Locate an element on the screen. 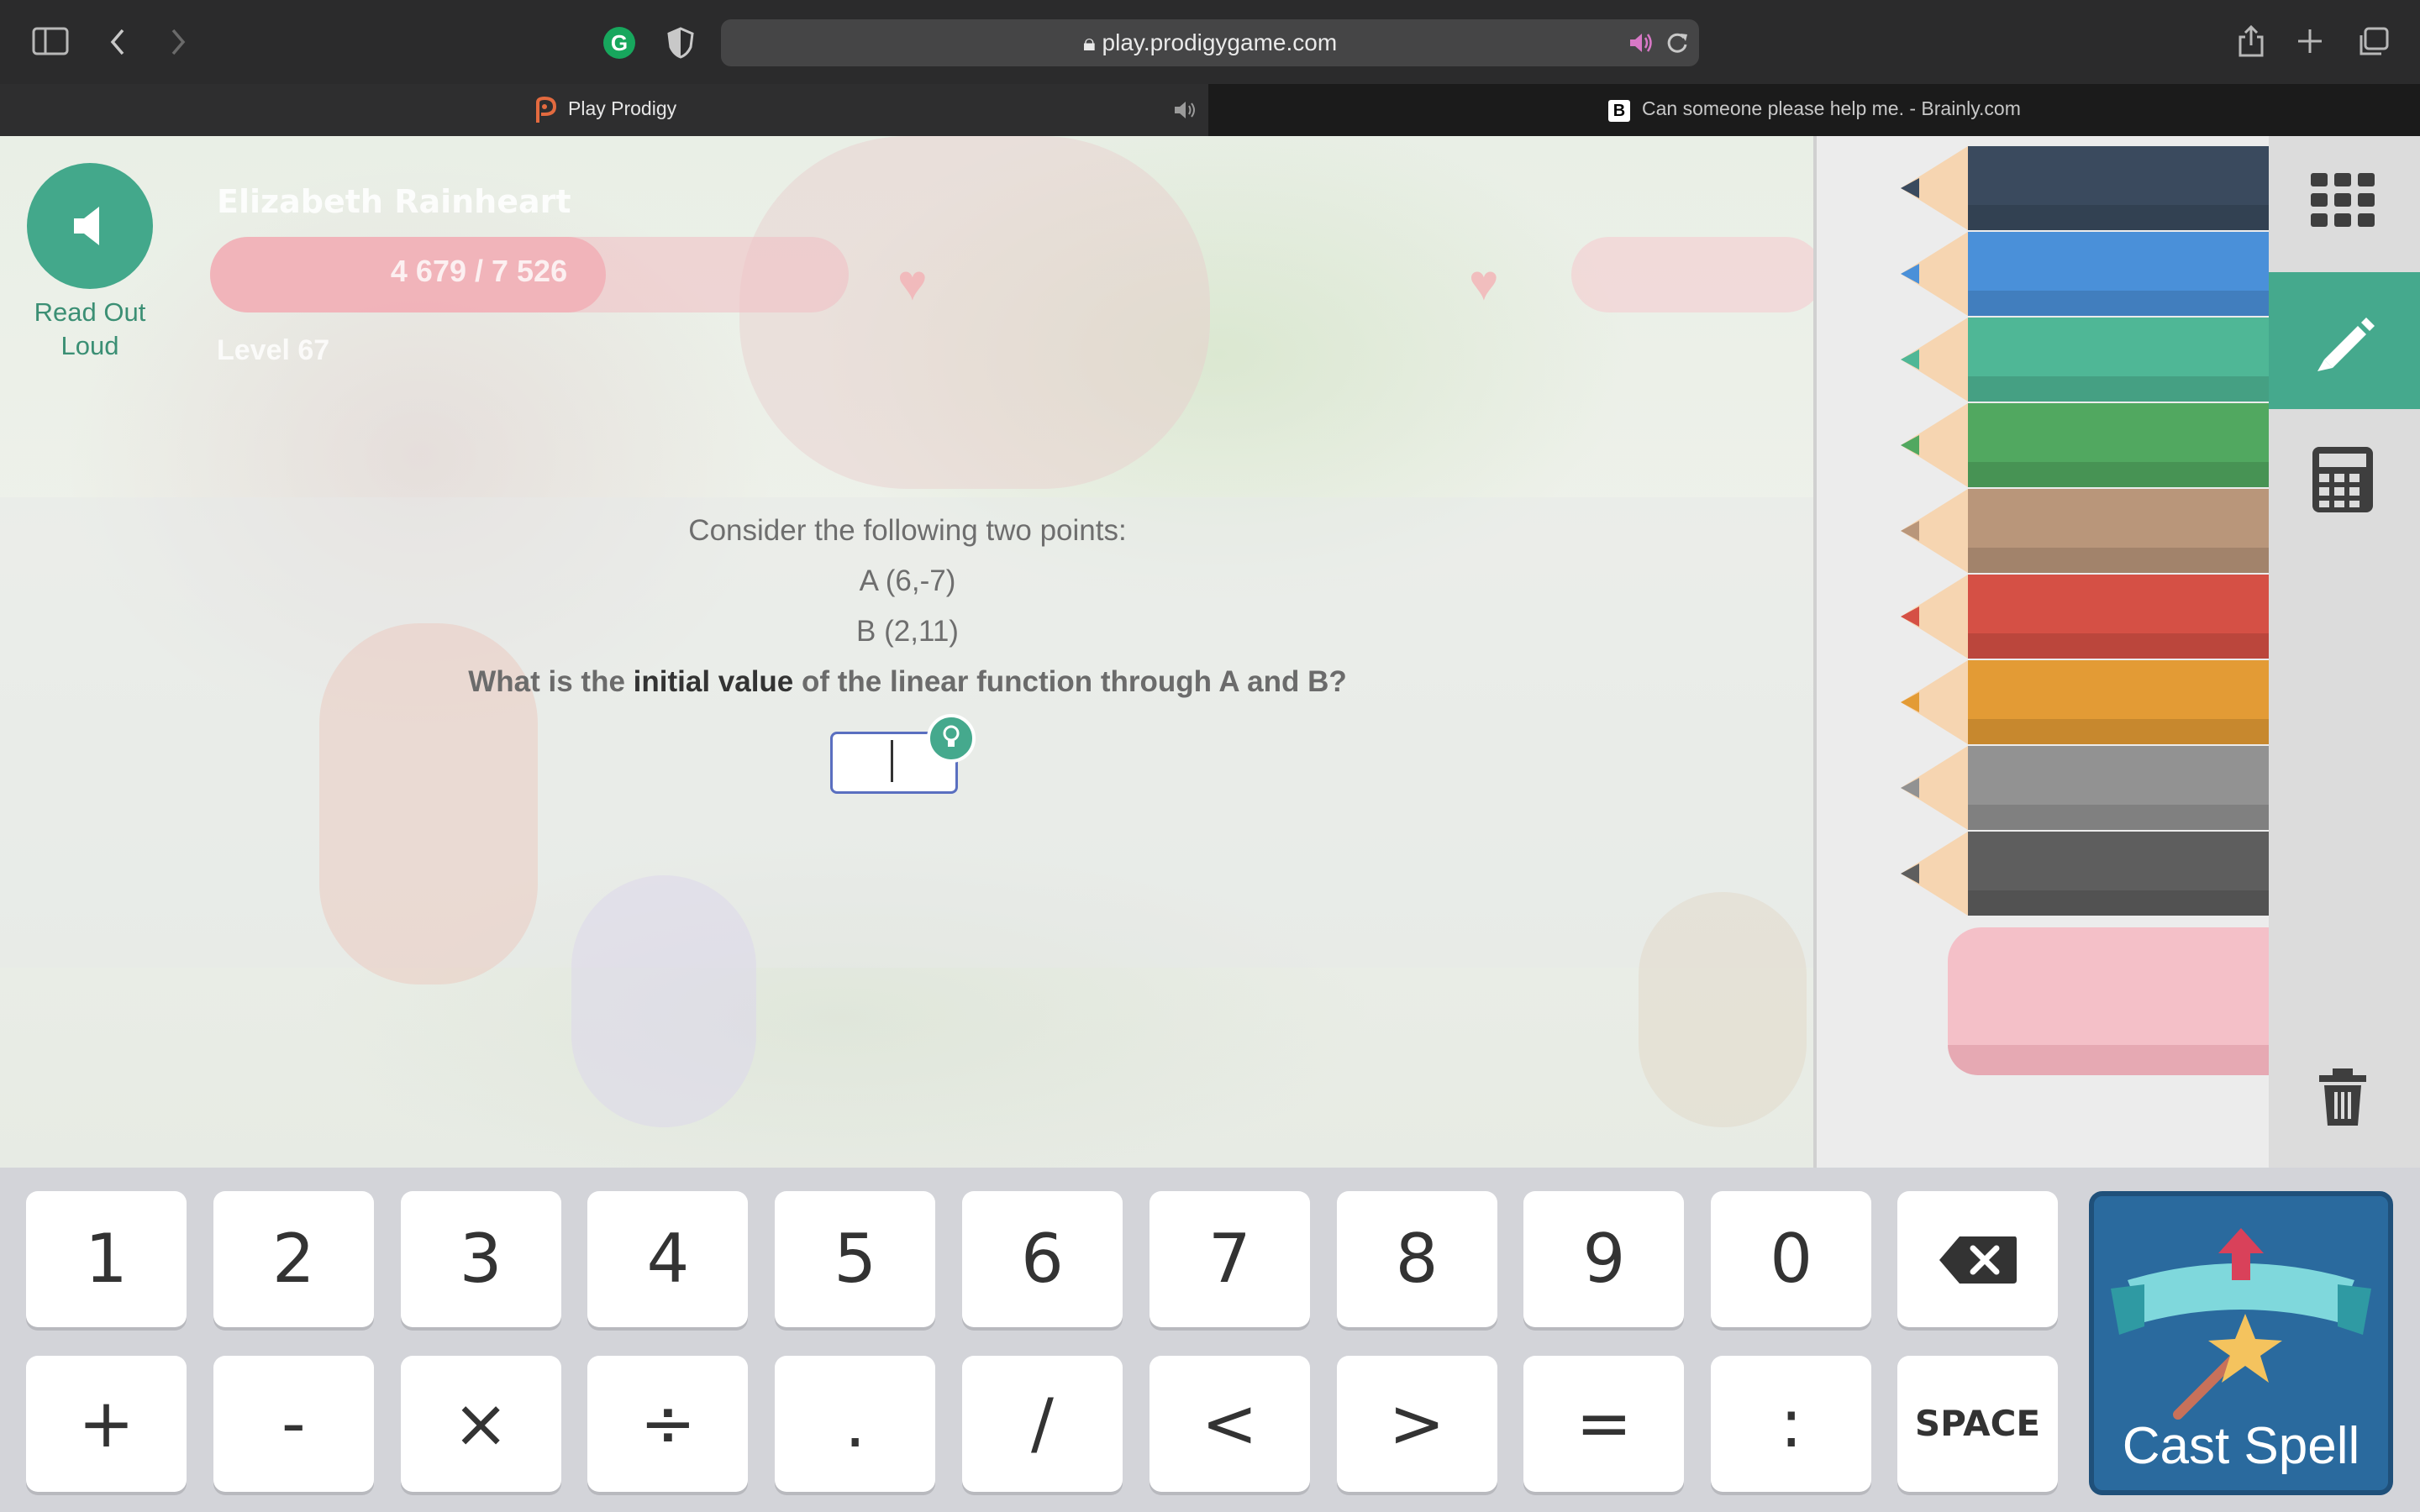  backspace-key is located at coordinates (1978, 1259).